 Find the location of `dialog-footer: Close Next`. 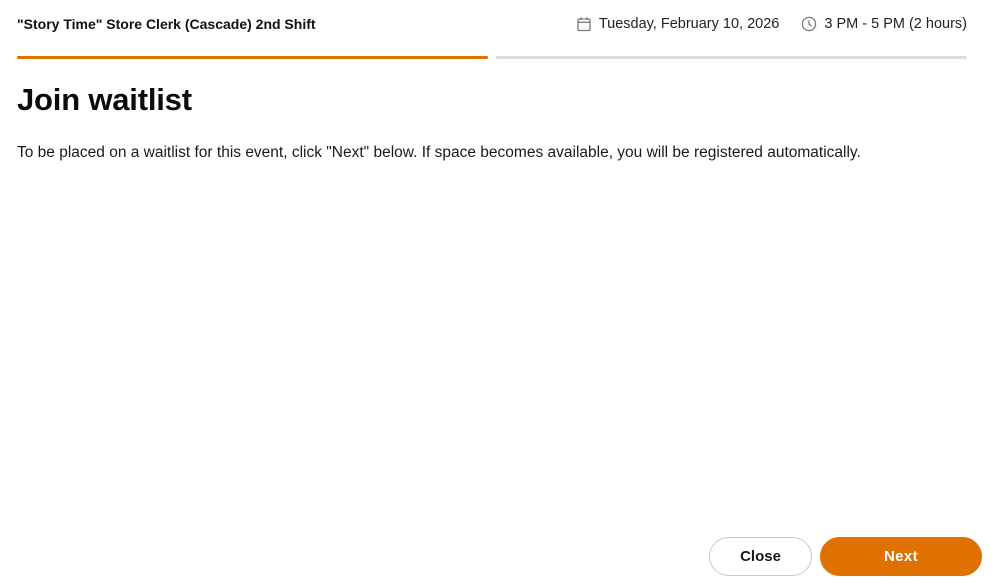

dialog-footer: Close Next is located at coordinates (845, 556).